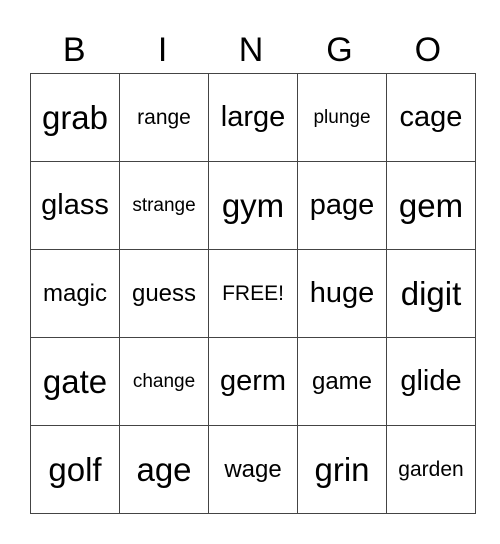 The width and height of the screenshot is (500, 544). Describe the element at coordinates (428, 50) in the screenshot. I see `header-letter-o: O` at that location.